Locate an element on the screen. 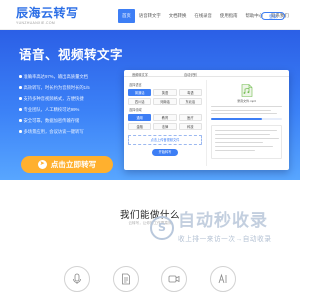 This screenshot has height=300, width=320. field-grid: 通用 教育 医疗 金融 法律 科技 is located at coordinates (165, 122).